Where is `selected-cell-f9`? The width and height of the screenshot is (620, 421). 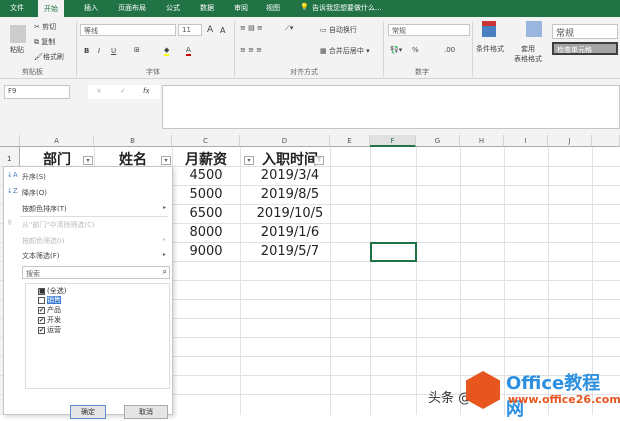
selected-cell-f9 is located at coordinates (393, 252).